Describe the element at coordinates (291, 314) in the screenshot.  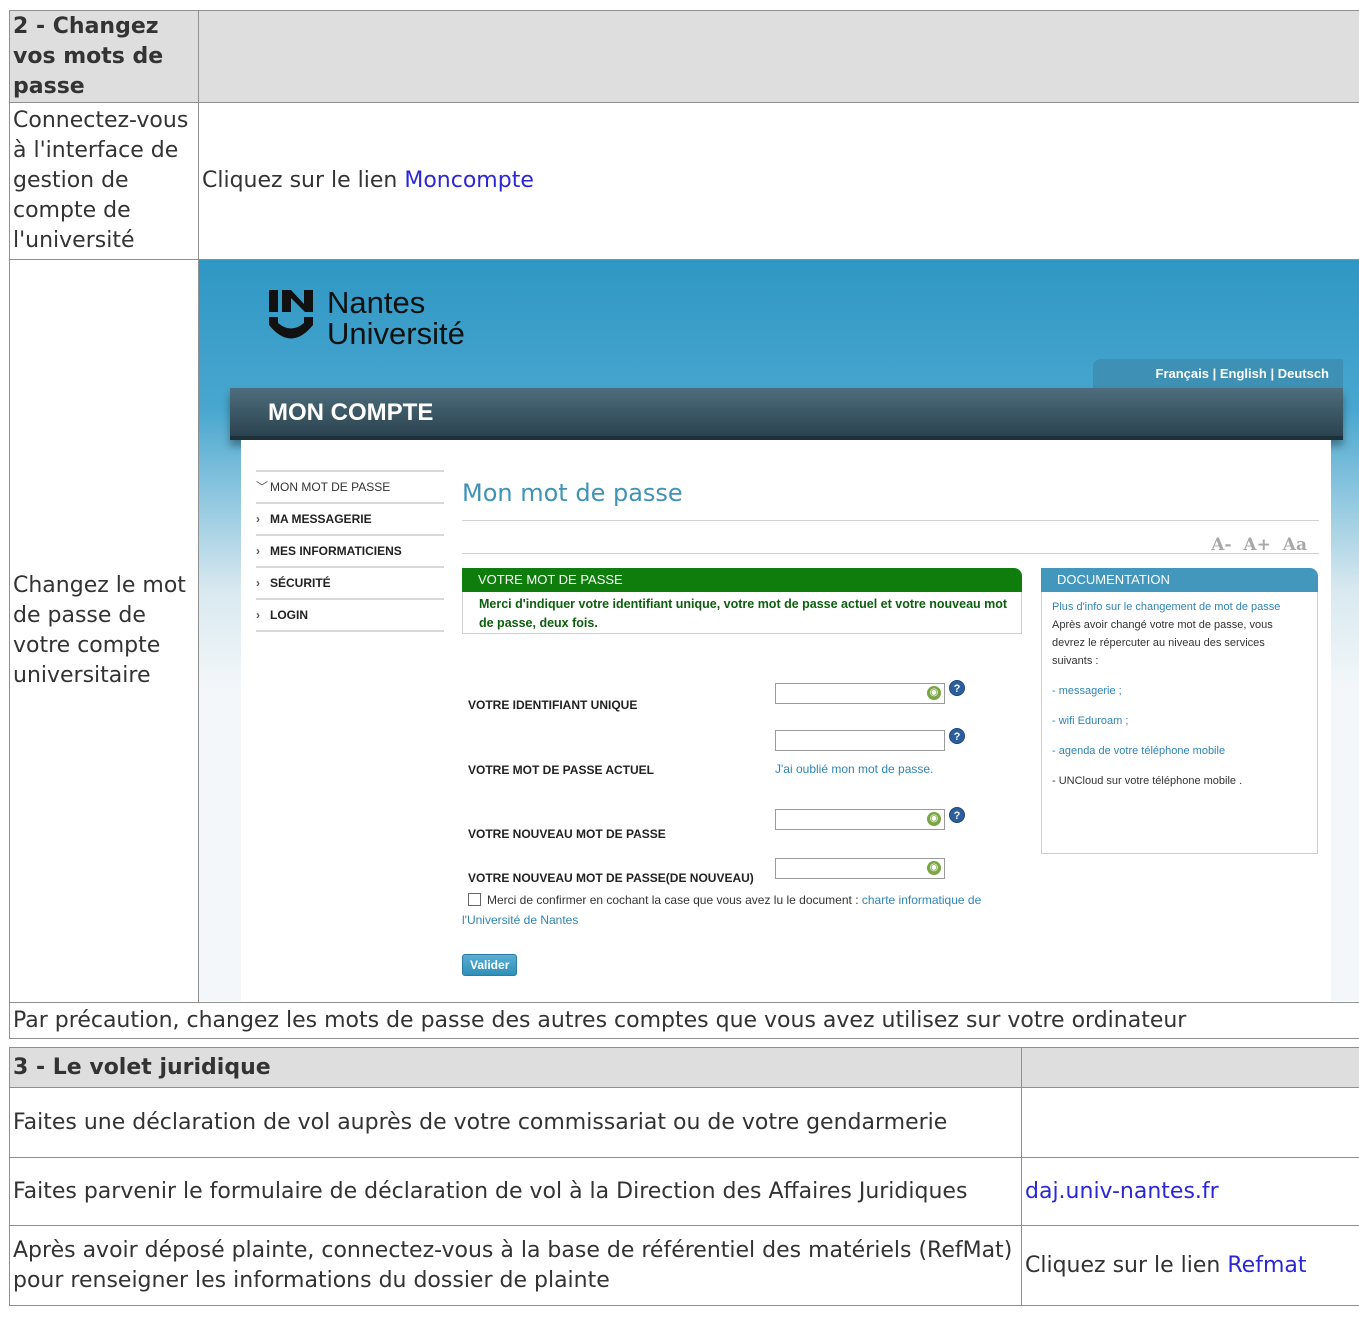
I see `logo-mark-icon` at that location.